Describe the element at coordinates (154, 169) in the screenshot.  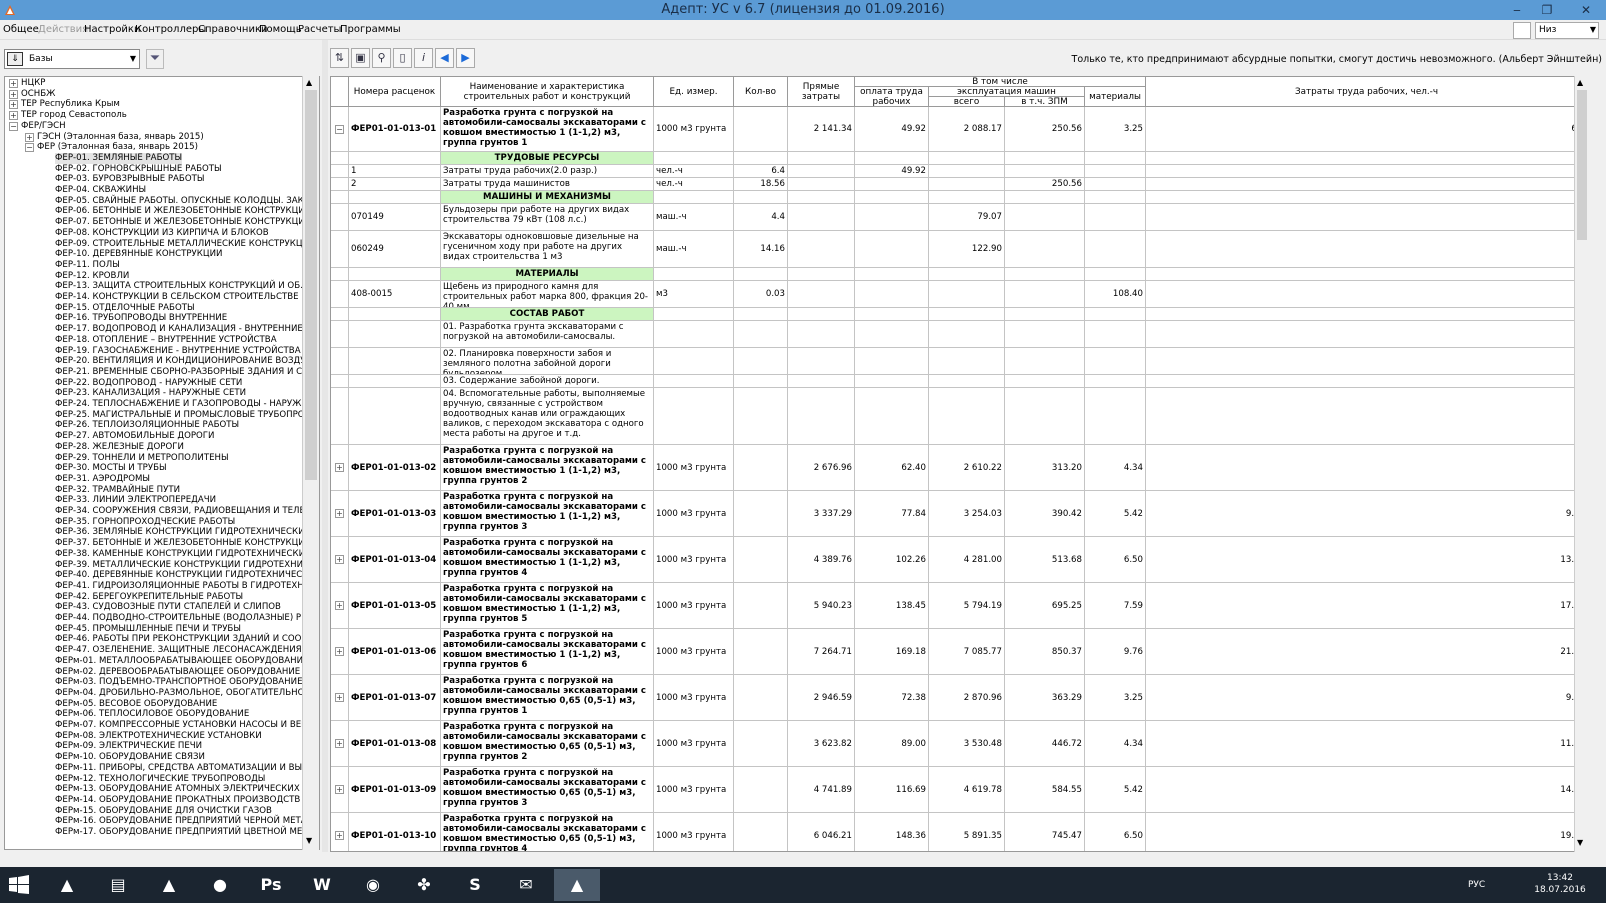
I see `tree-node: ФЕР-02. ГОРНОВСКРЫШНЫЕ РАБОТЫ` at that location.